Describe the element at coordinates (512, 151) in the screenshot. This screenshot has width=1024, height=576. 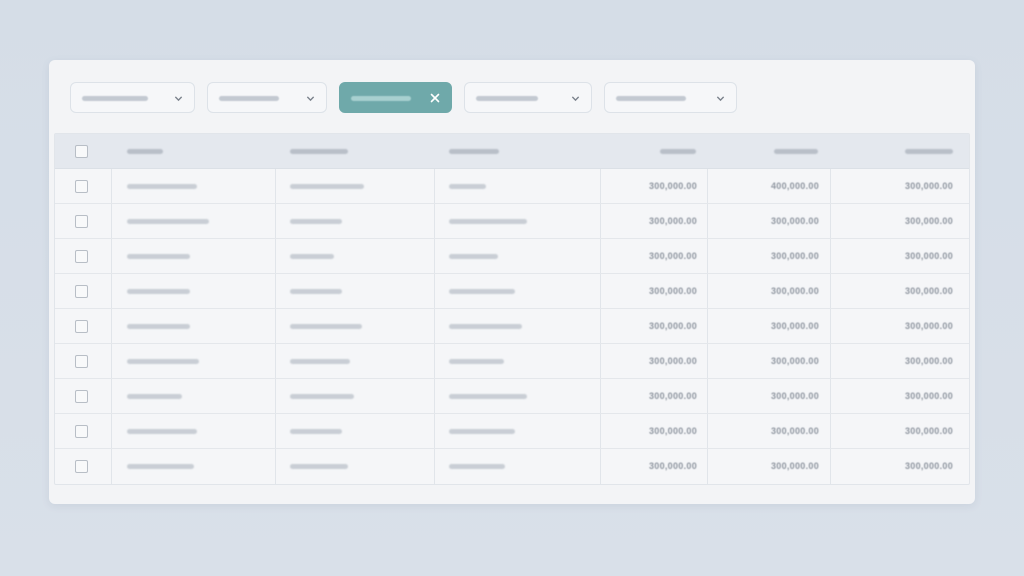
I see `table-header` at that location.